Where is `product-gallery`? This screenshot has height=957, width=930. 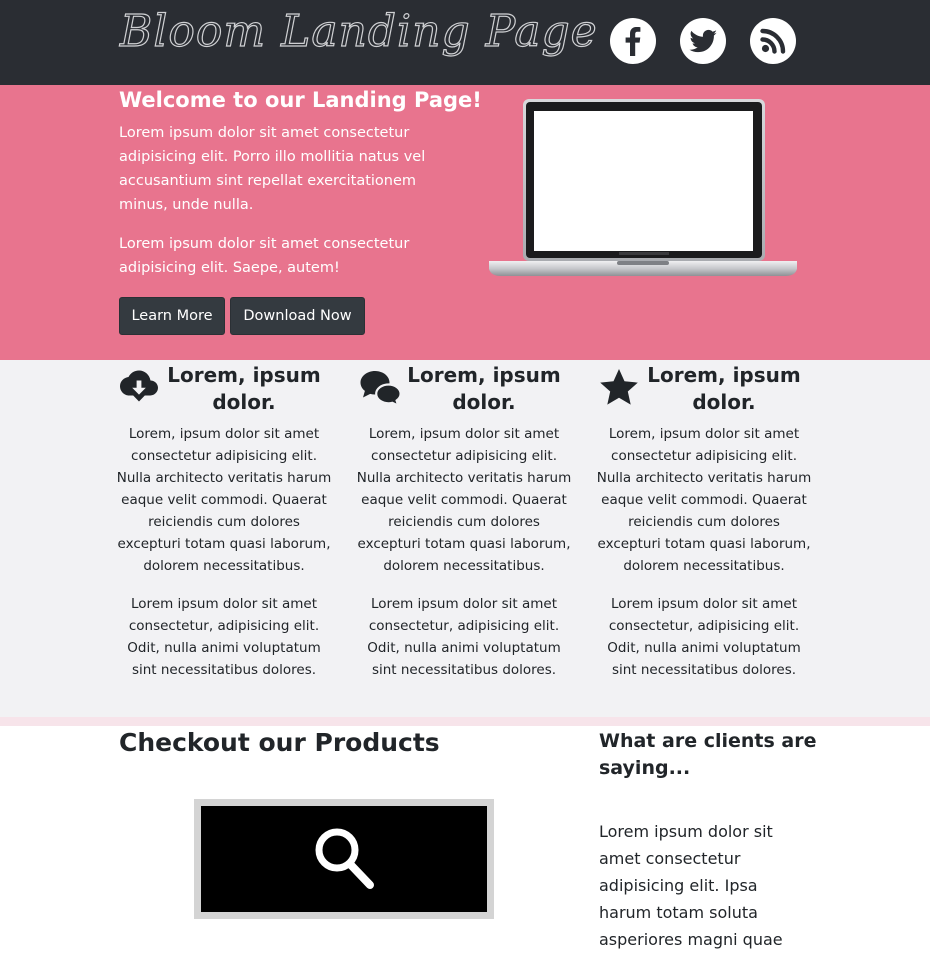 product-gallery is located at coordinates (344, 859).